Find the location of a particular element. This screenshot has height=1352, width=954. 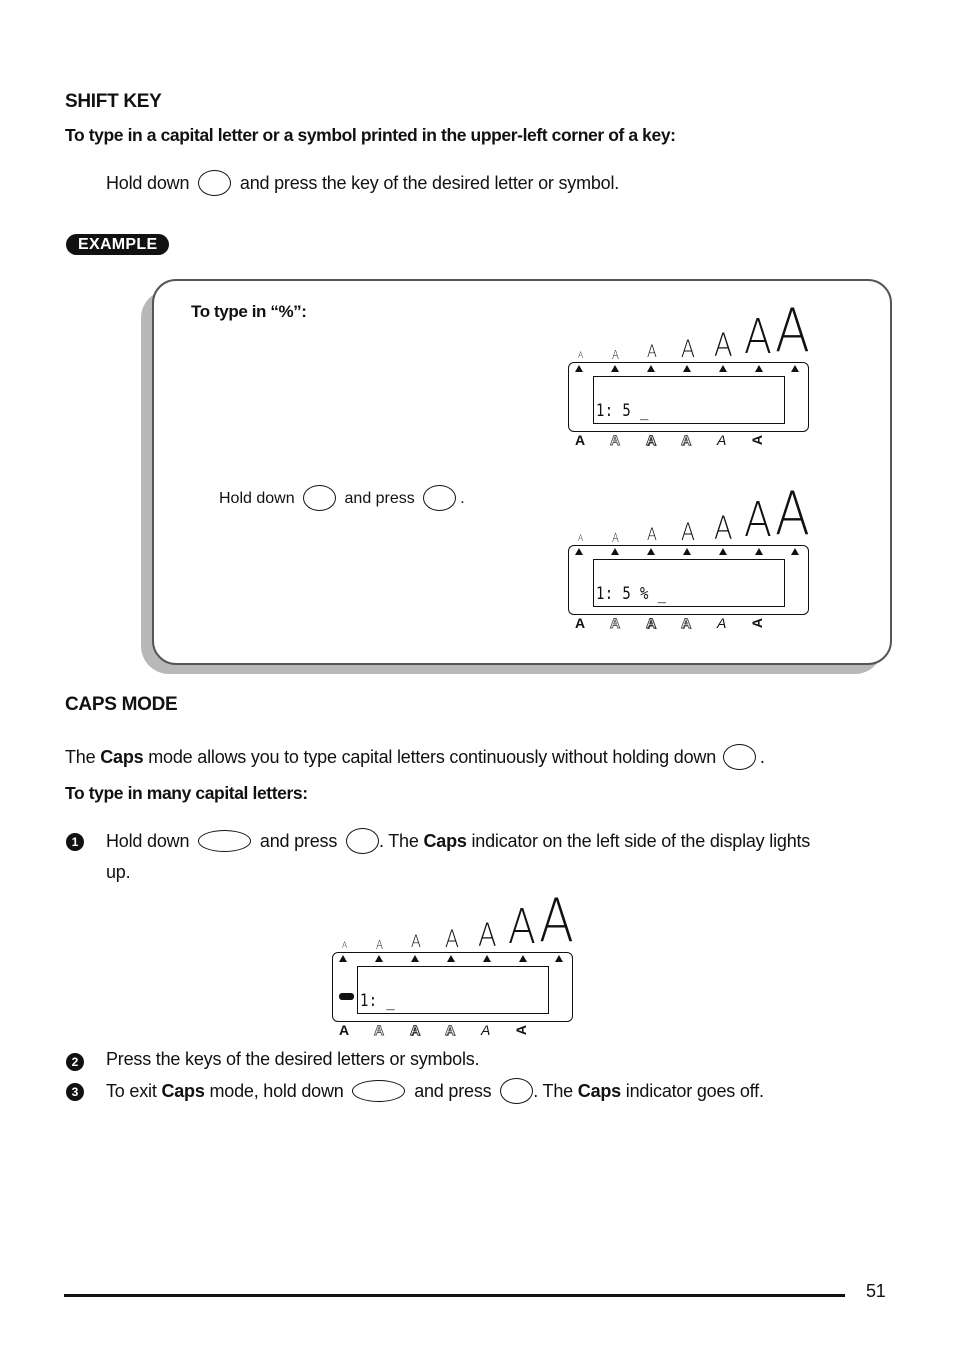

footer-rule is located at coordinates (454, 1295).